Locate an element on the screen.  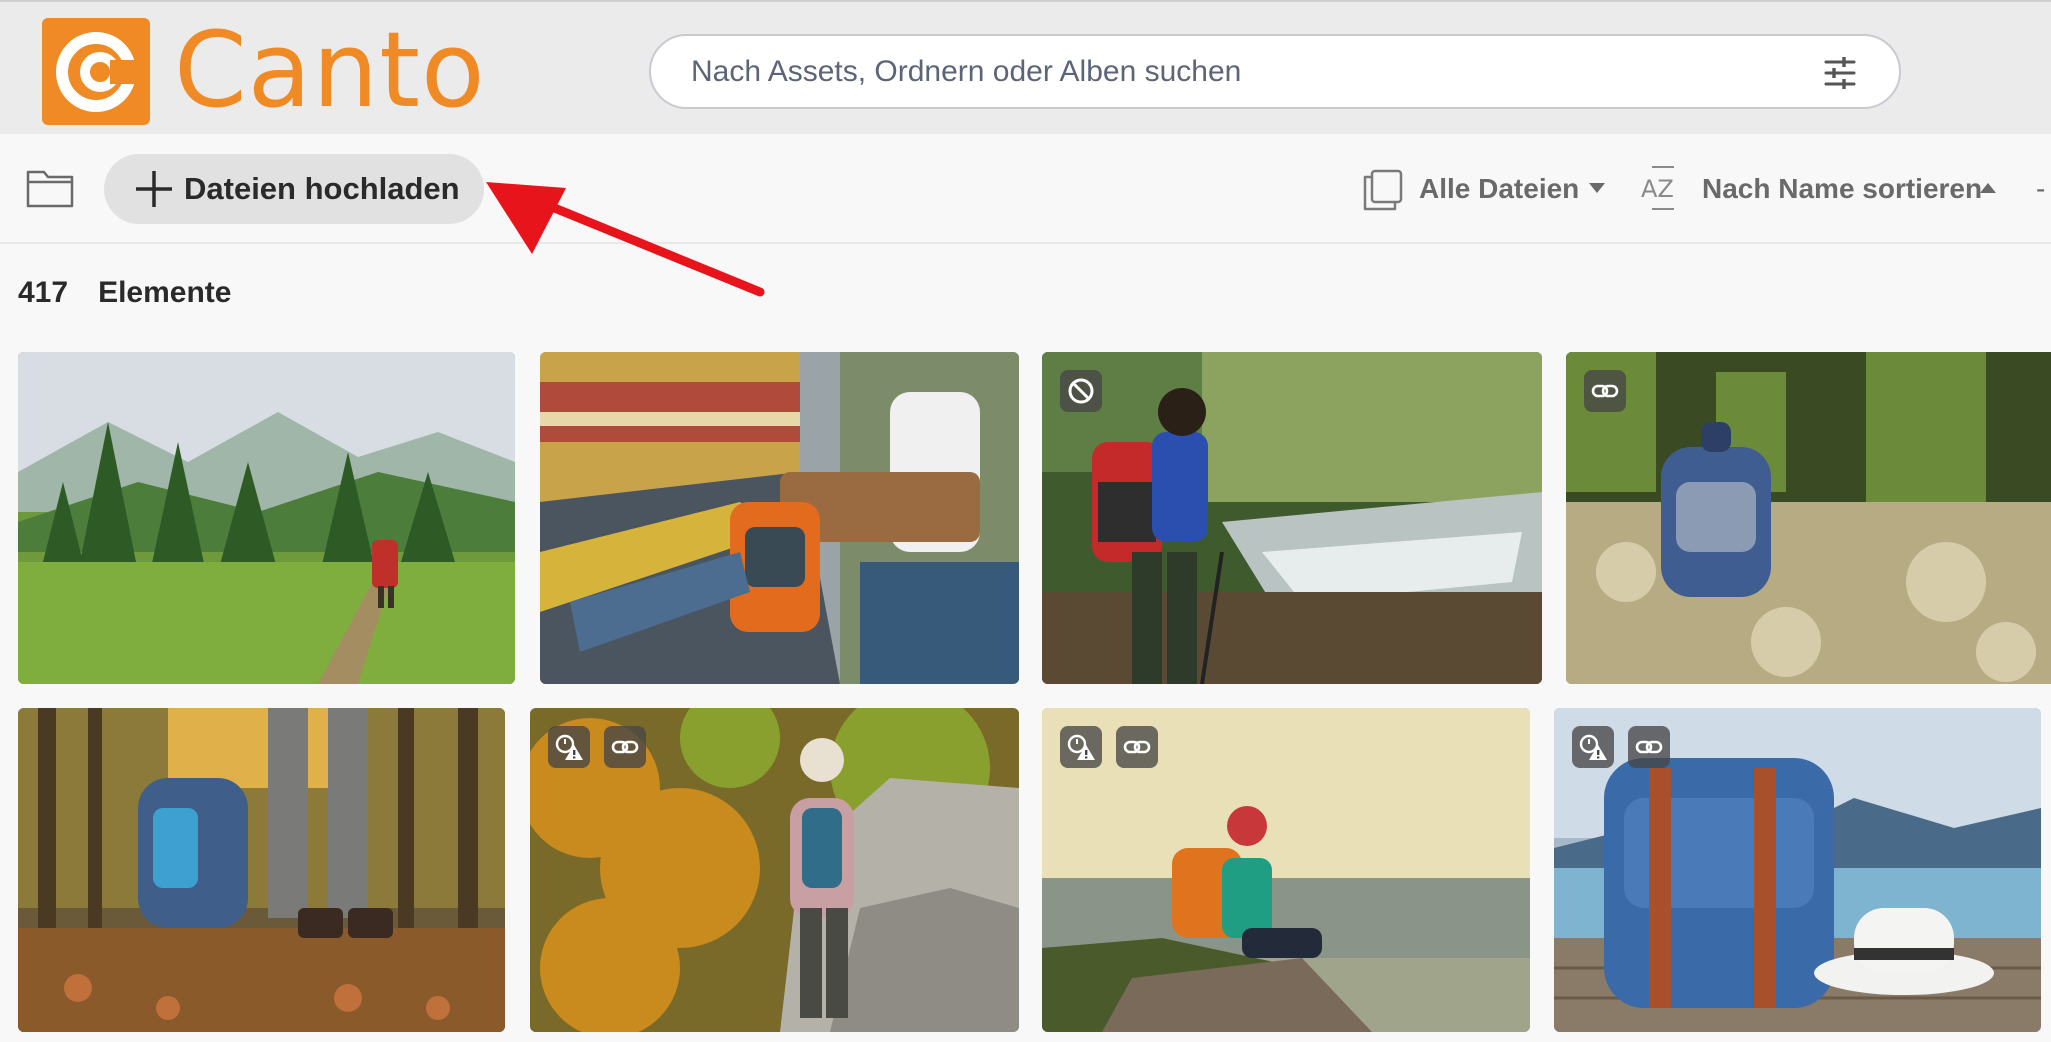
photo-autumn-path is located at coordinates (261, 870).